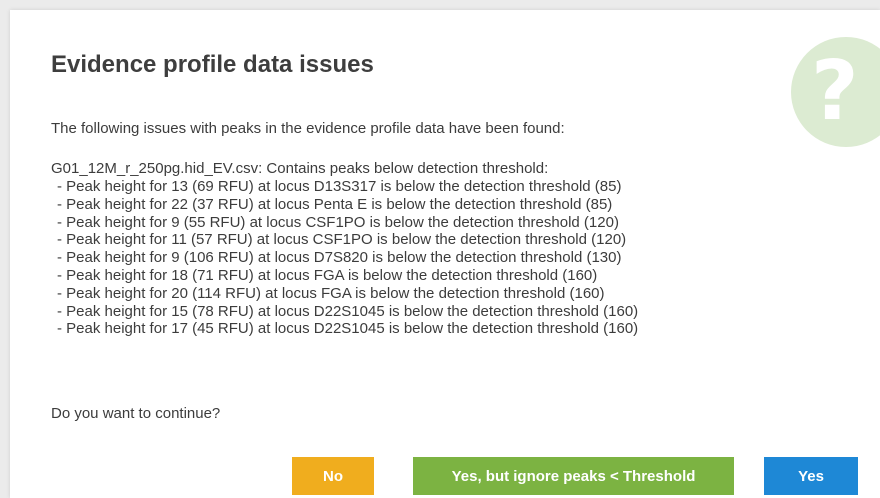  I want to click on continue-question: Do you want to continue?, so click(136, 413).